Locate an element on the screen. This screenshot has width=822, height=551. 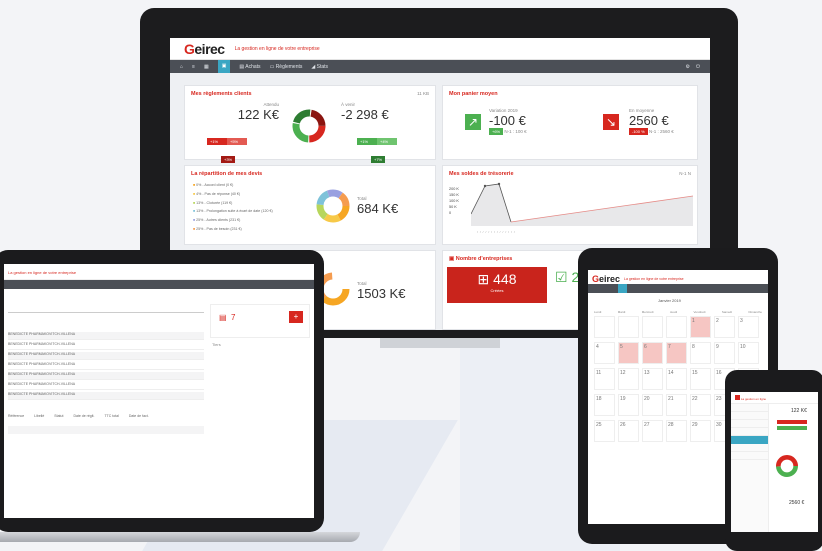
nav-item-stats: ◢ Stats is located at coordinates (319, 67).